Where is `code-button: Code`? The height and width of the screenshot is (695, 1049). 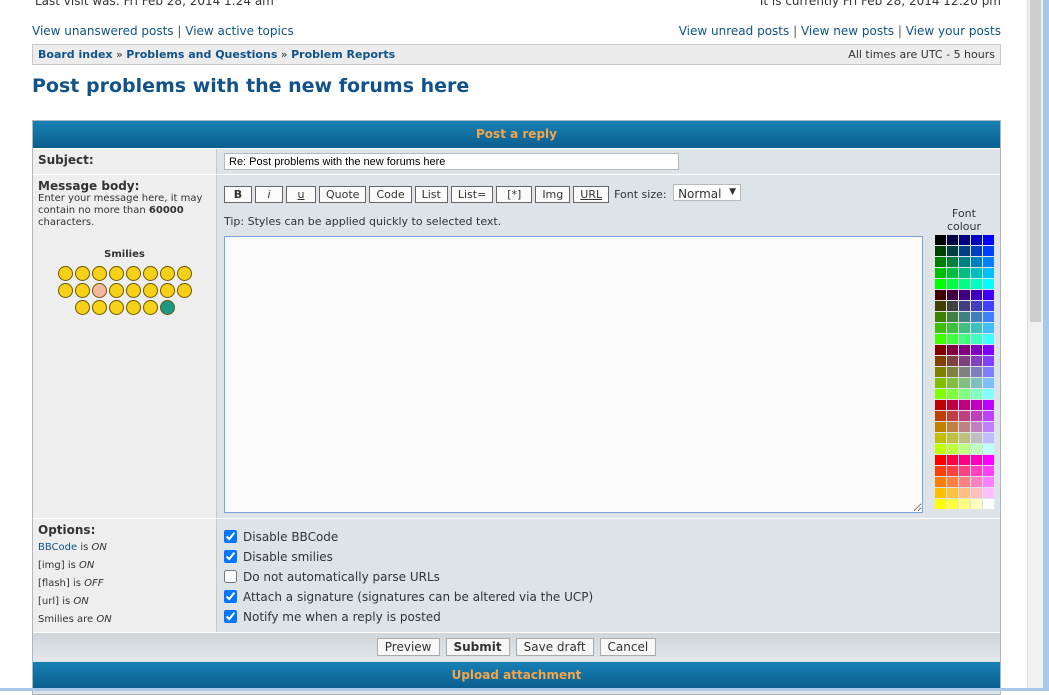
code-button: Code is located at coordinates (390, 194).